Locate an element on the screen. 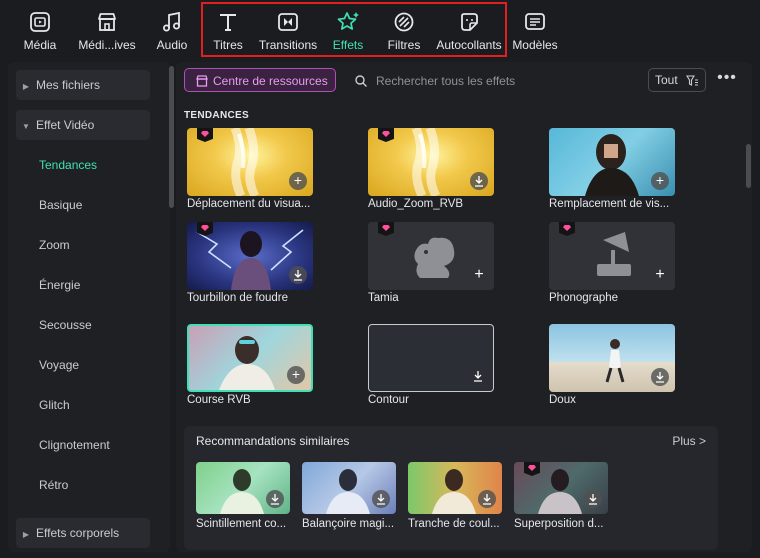 Image resolution: width=760 pixels, height=558 pixels. main-scrollbar is located at coordinates (748, 166).